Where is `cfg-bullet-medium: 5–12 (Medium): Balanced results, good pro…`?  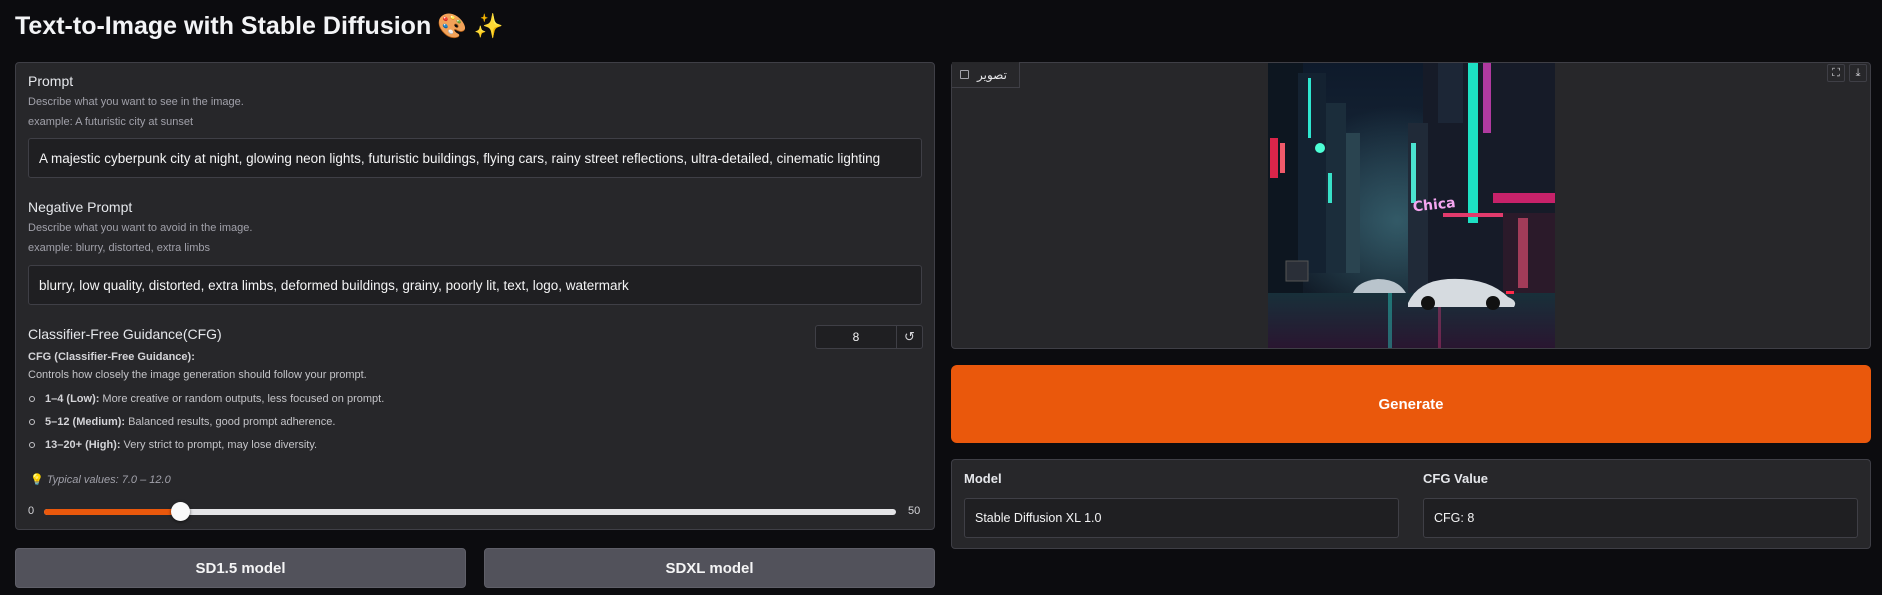 cfg-bullet-medium: 5–12 (Medium): Balanced results, good pro… is located at coordinates (181, 422).